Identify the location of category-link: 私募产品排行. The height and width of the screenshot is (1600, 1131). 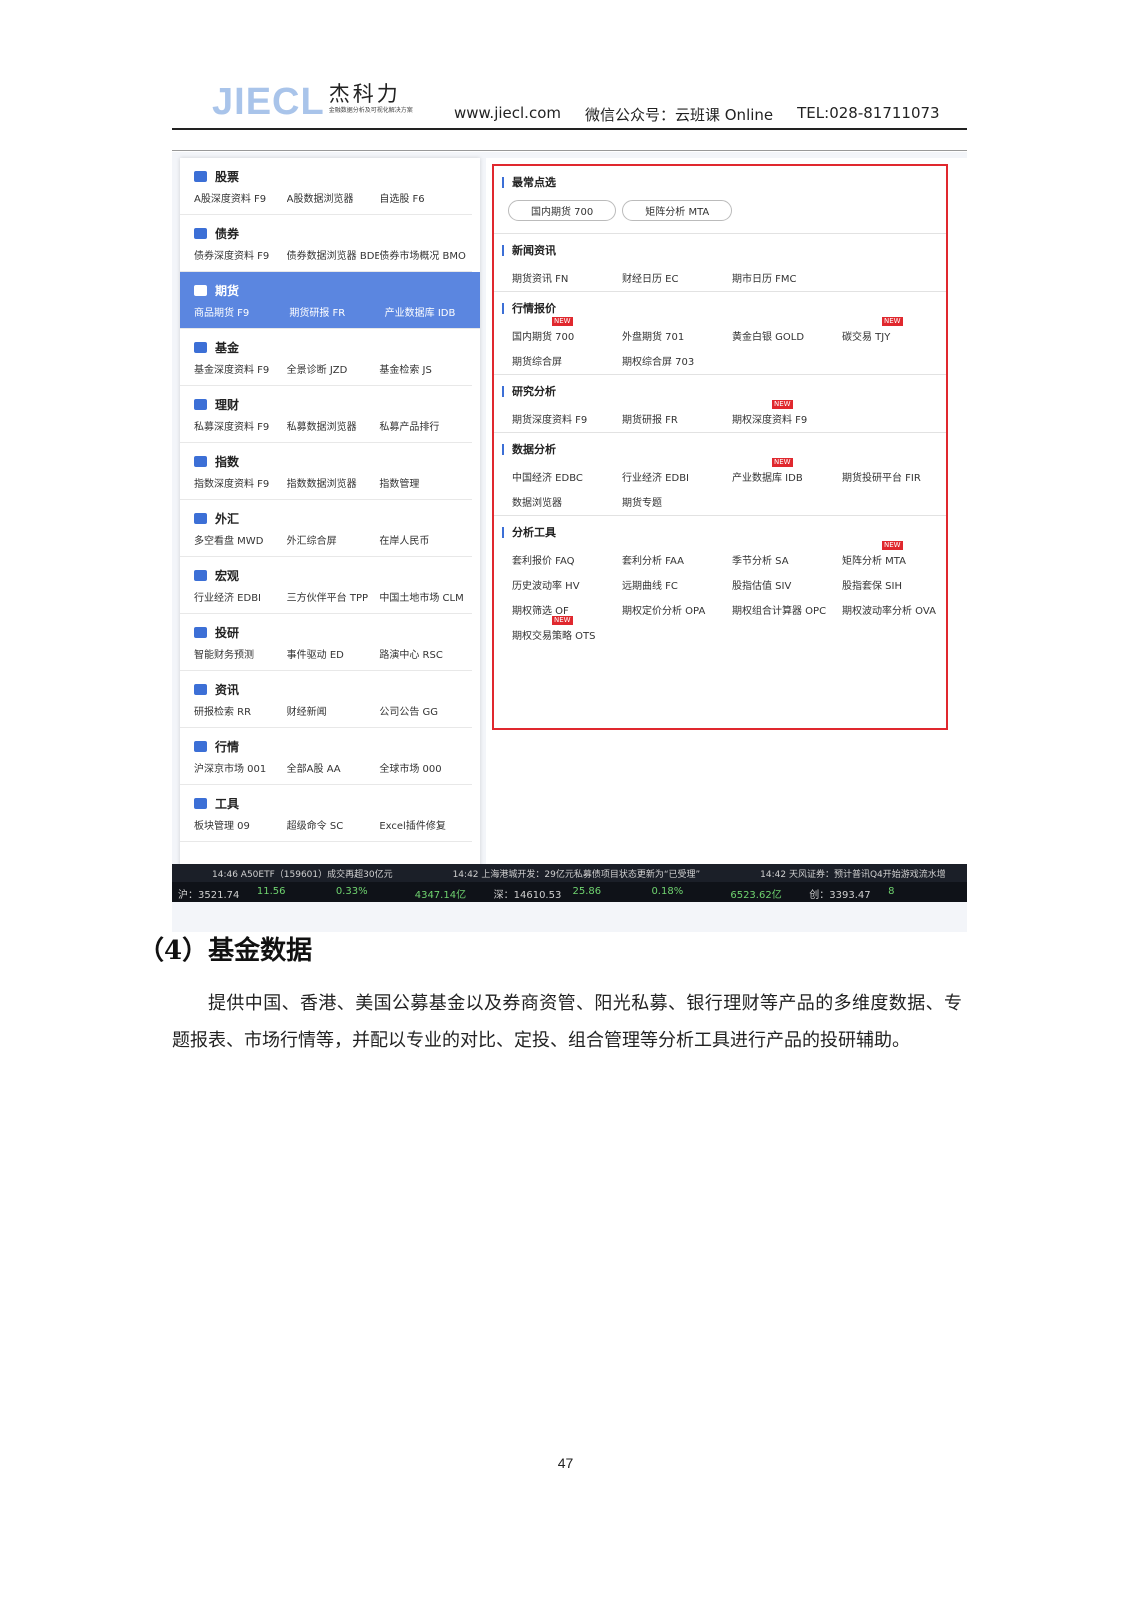
(425, 425).